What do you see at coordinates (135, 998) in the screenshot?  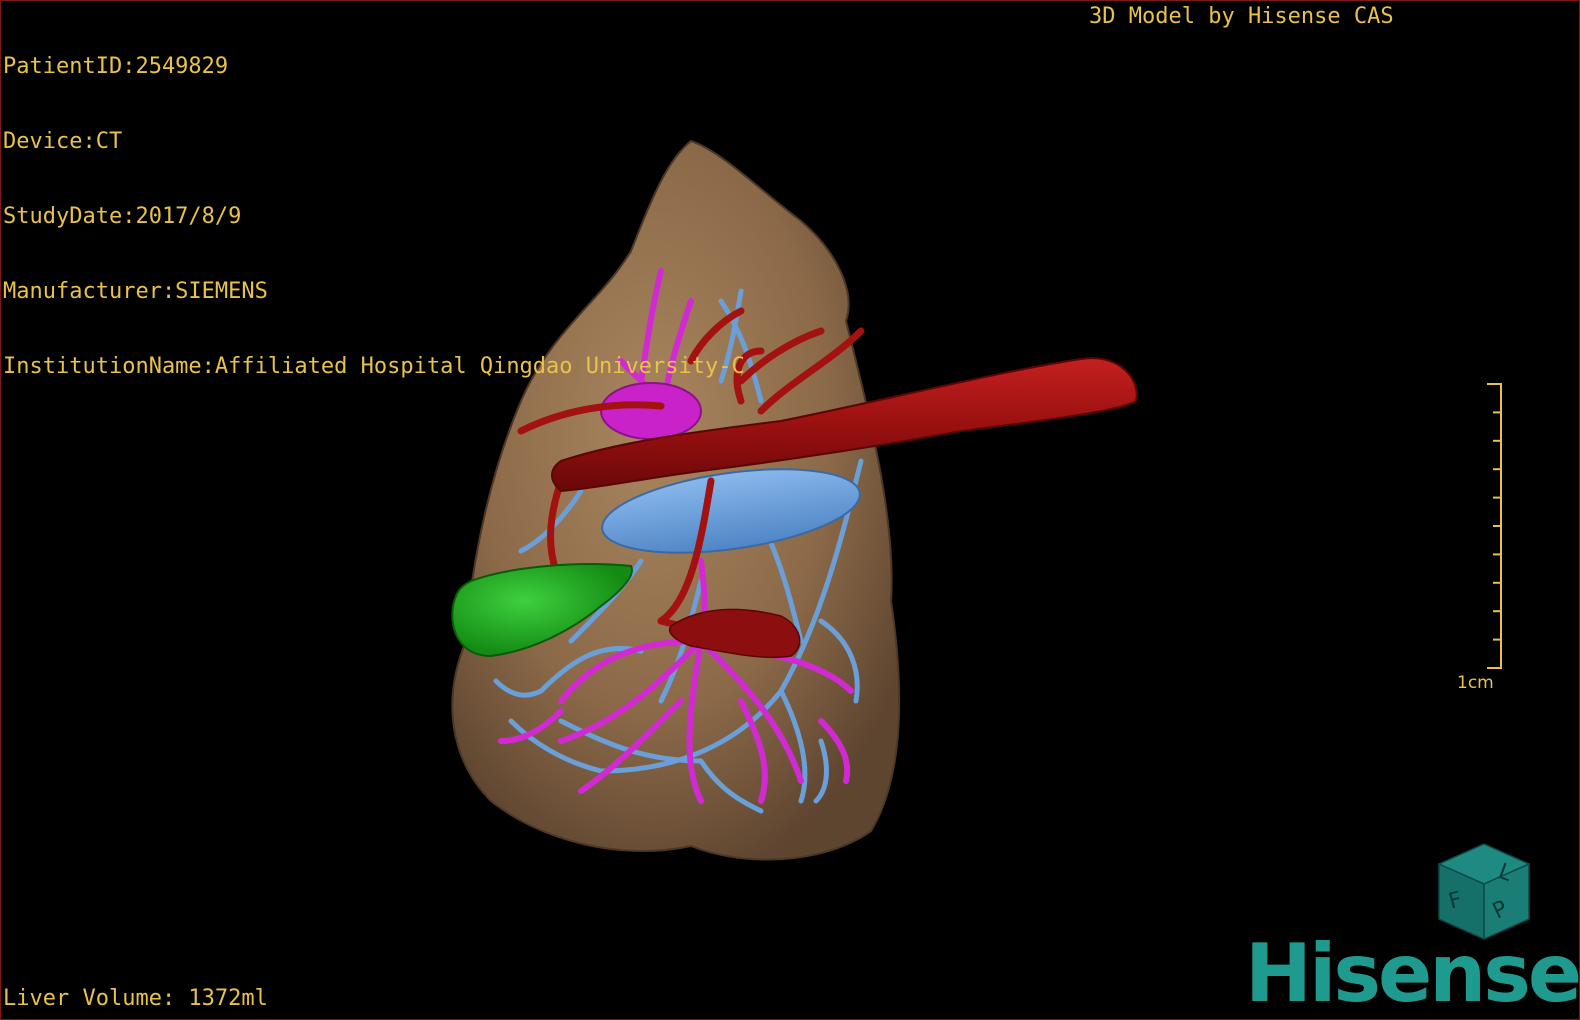 I see `liver-volume-text: Liver Volume: 1372ml` at bounding box center [135, 998].